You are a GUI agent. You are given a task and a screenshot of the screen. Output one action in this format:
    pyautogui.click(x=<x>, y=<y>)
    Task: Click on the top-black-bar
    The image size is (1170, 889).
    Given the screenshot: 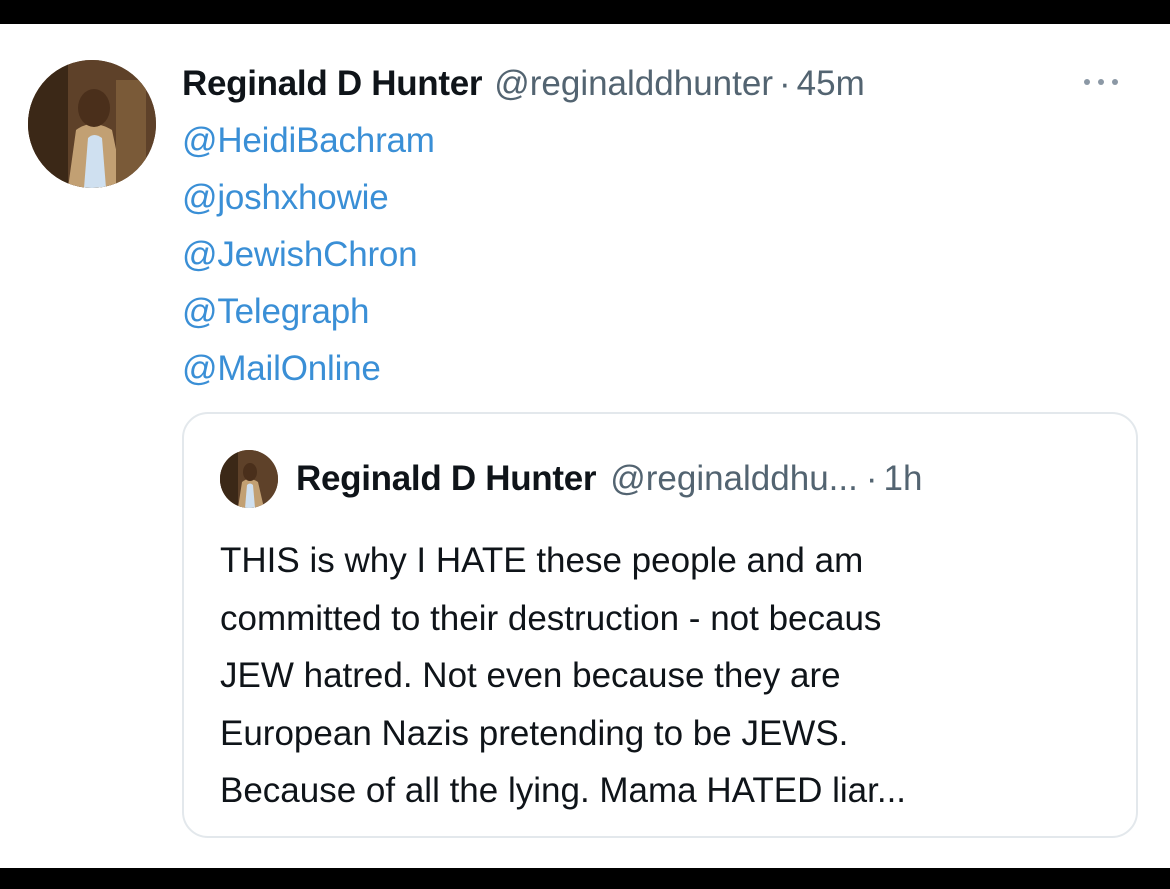 What is the action you would take?
    pyautogui.click(x=585, y=12)
    